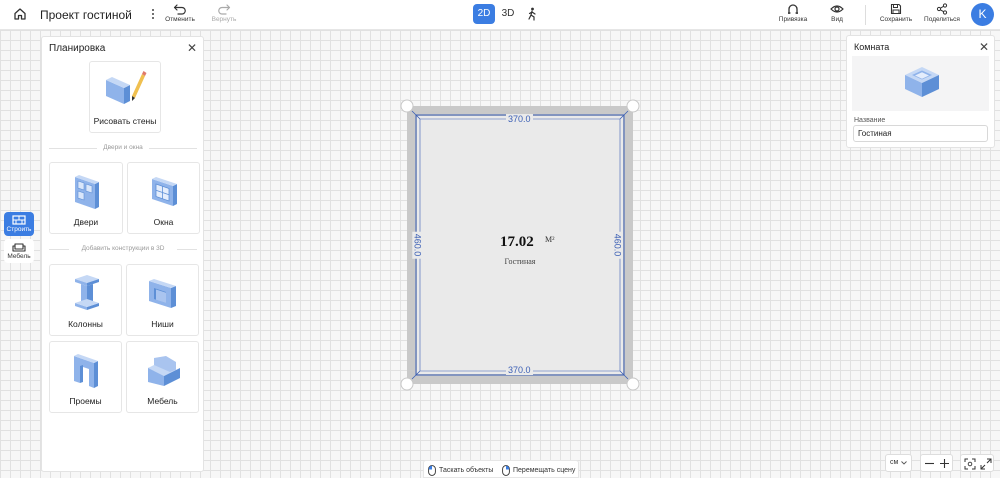  I want to click on niches-card: Ниши, so click(162, 300).